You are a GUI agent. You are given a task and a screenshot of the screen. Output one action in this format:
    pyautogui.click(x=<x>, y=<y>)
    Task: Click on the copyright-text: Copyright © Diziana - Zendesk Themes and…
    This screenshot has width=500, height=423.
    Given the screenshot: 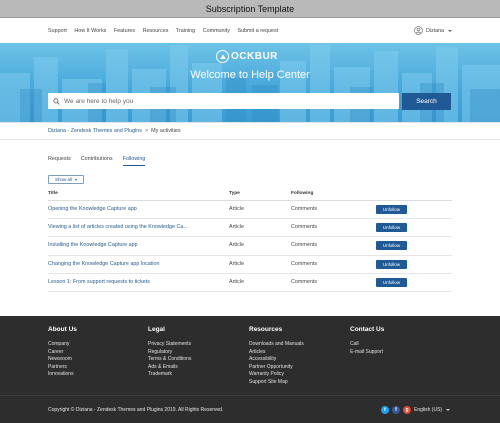 What is the action you would take?
    pyautogui.click(x=136, y=410)
    